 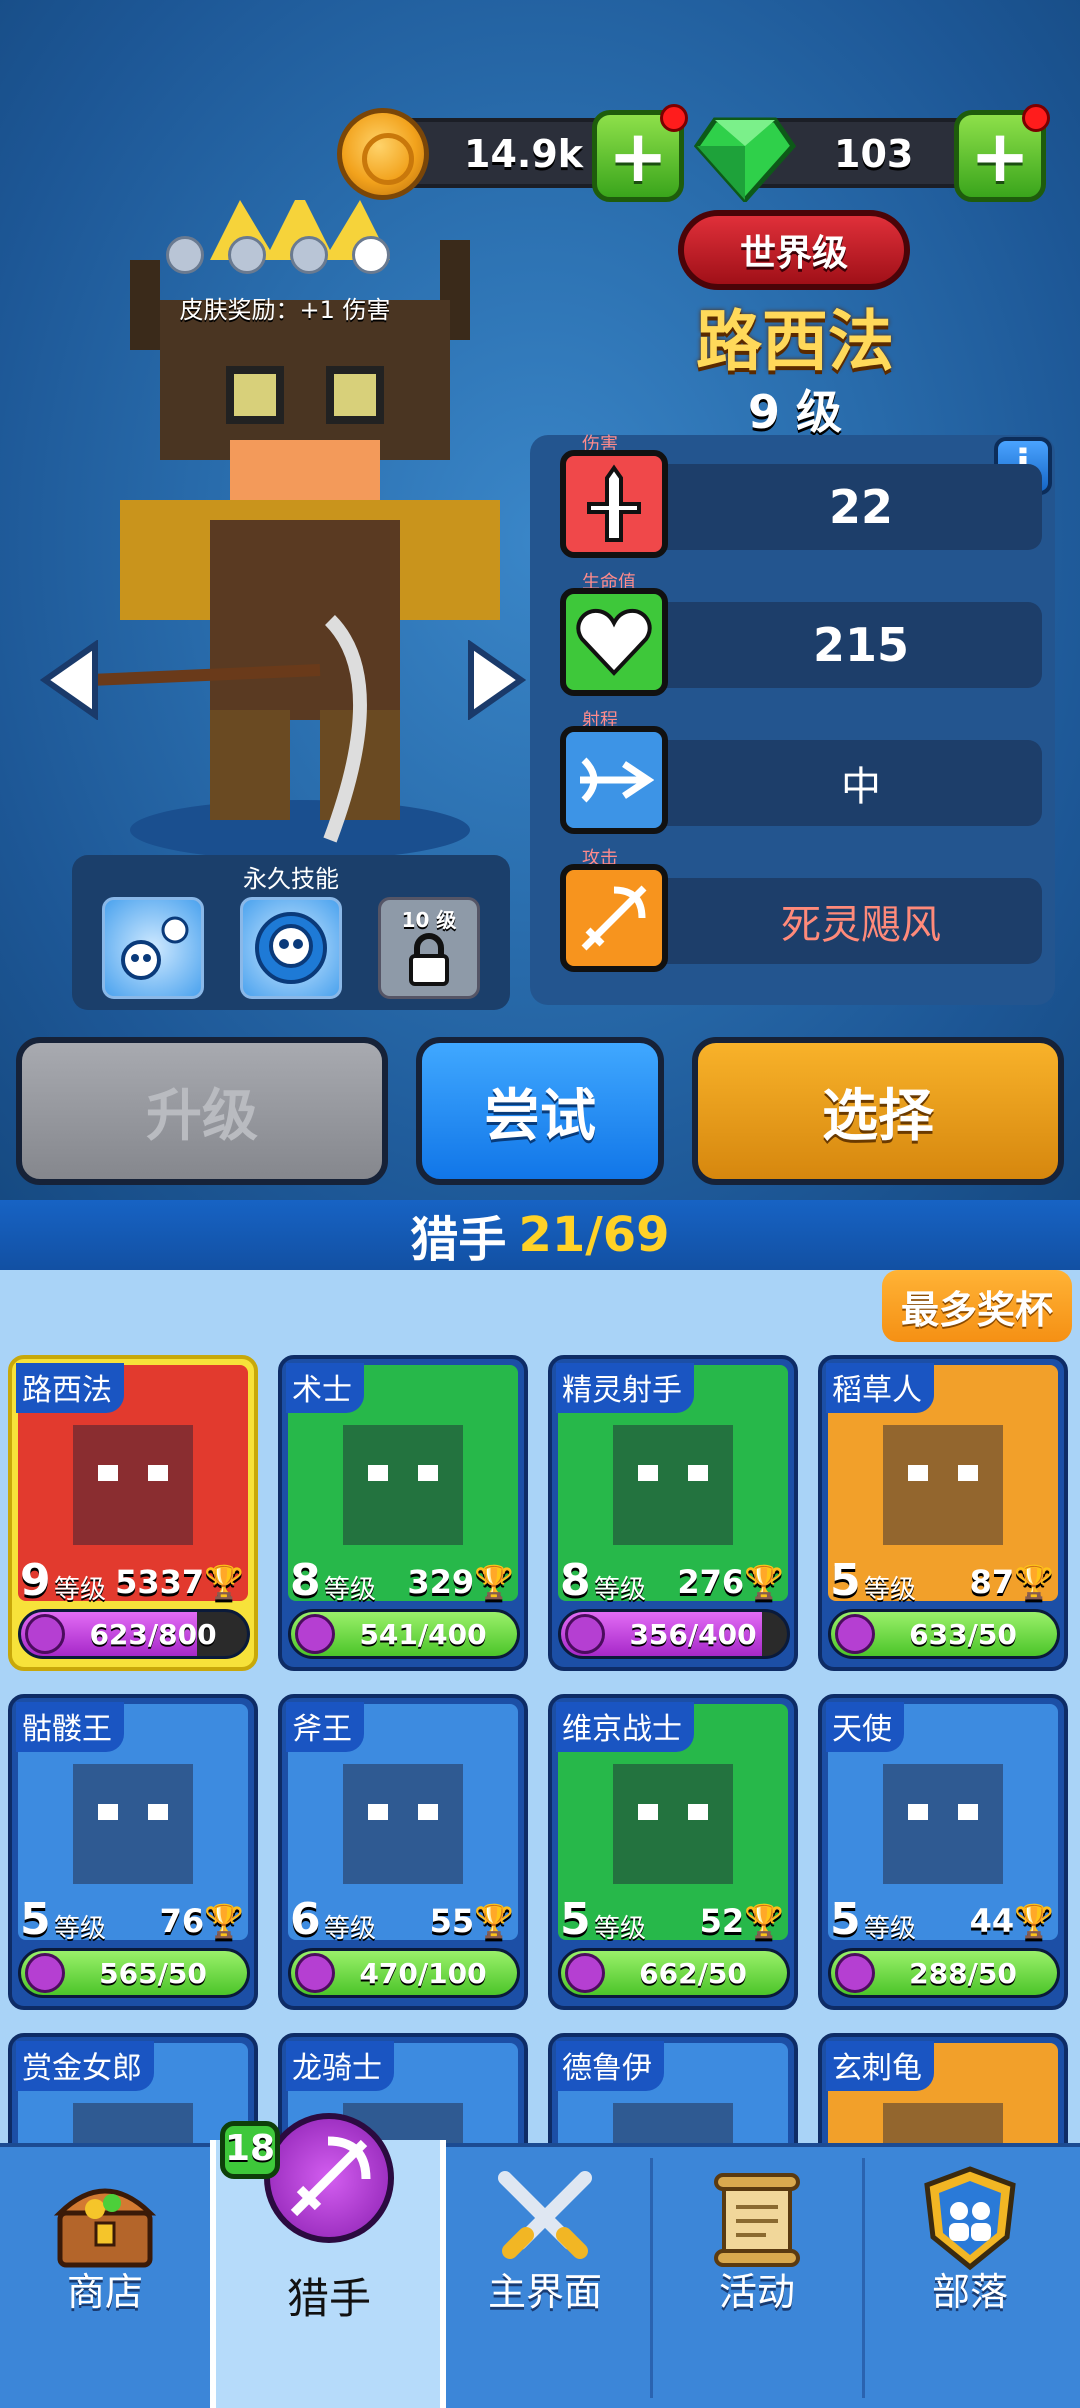 What do you see at coordinates (423, 1634) in the screenshot?
I see `progress-text: 541/400` at bounding box center [423, 1634].